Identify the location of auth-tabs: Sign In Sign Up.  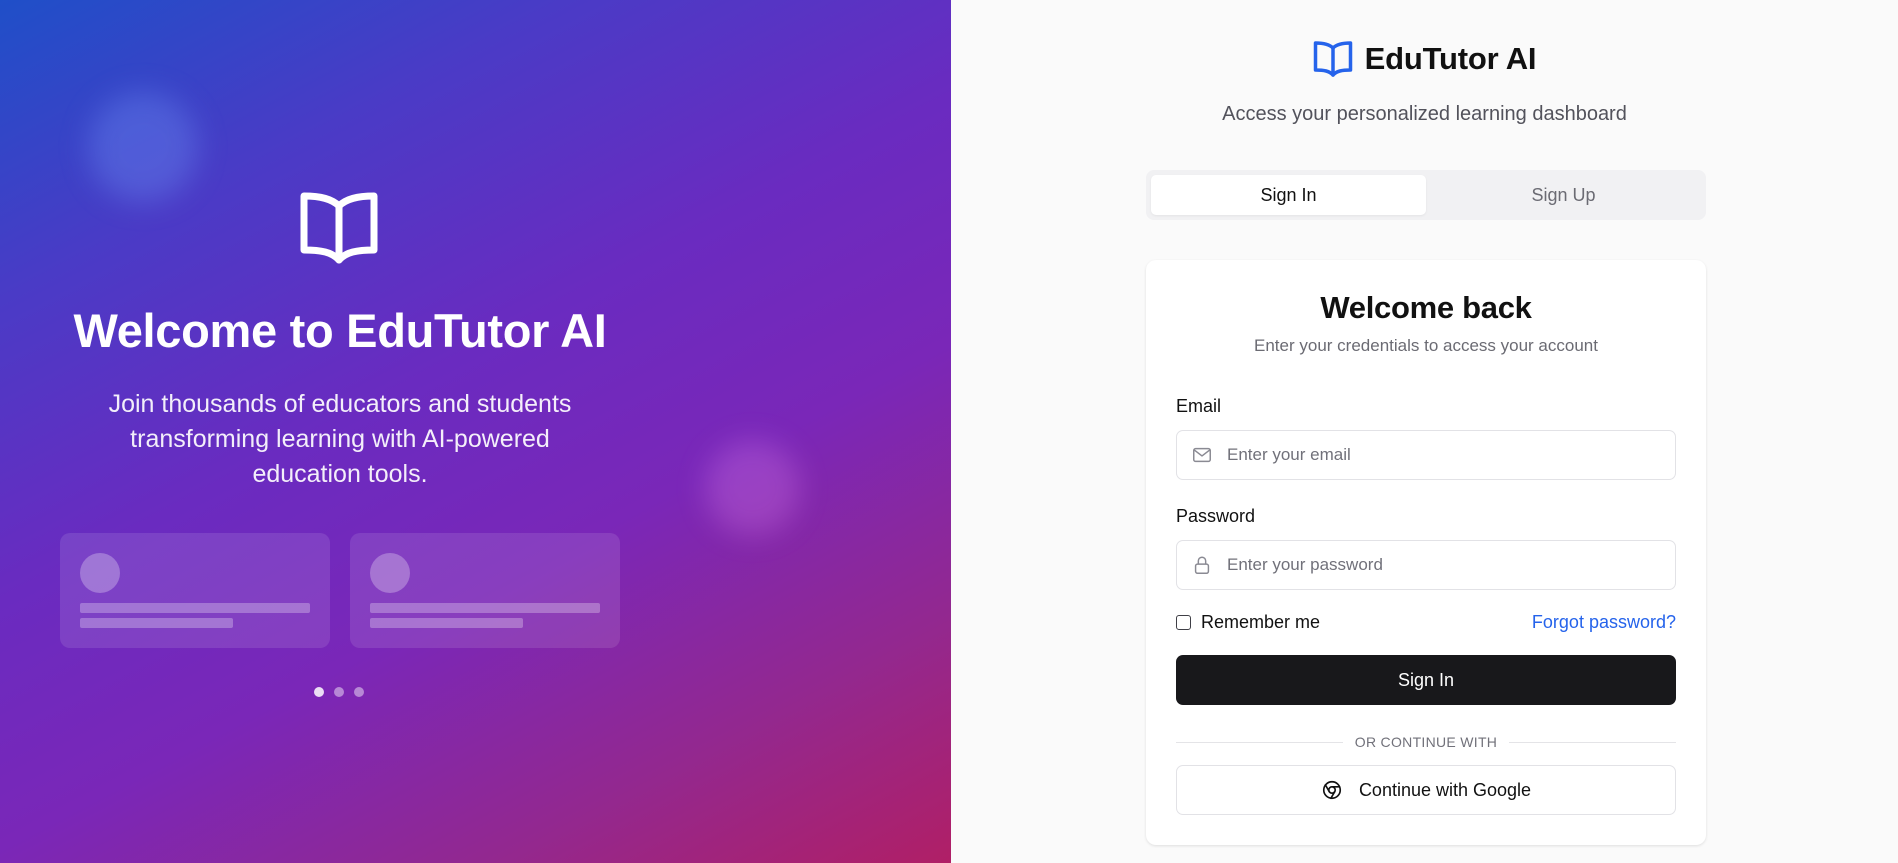
(1426, 195).